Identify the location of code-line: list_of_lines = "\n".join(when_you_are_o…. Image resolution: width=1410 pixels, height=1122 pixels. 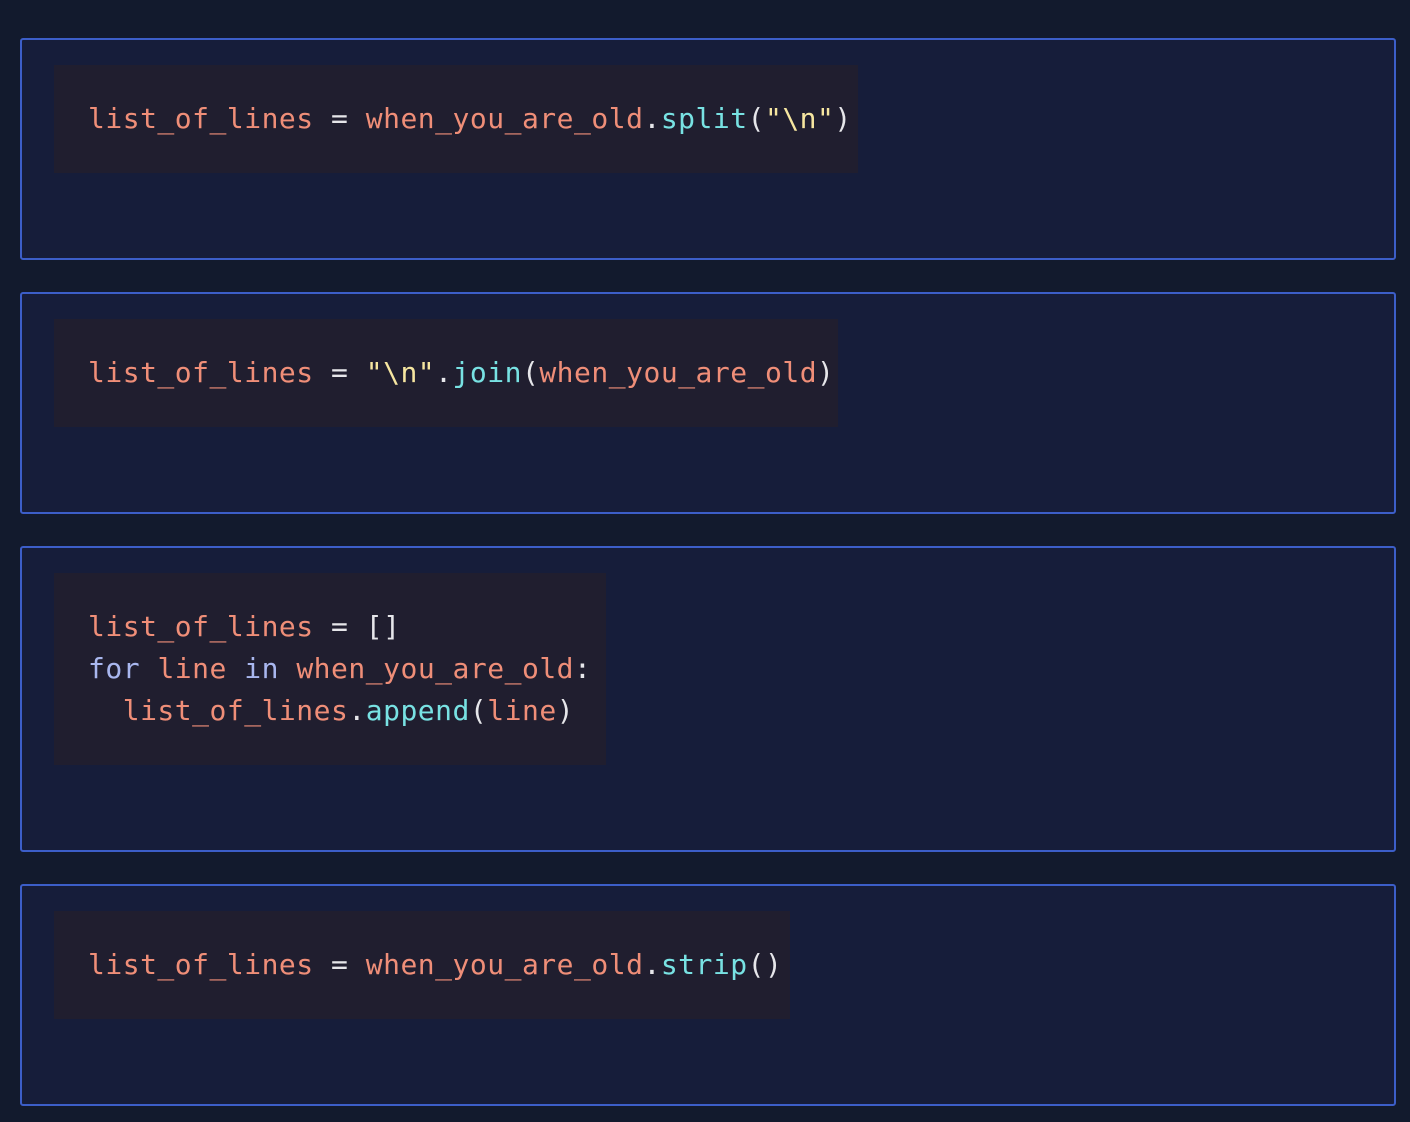
(461, 373).